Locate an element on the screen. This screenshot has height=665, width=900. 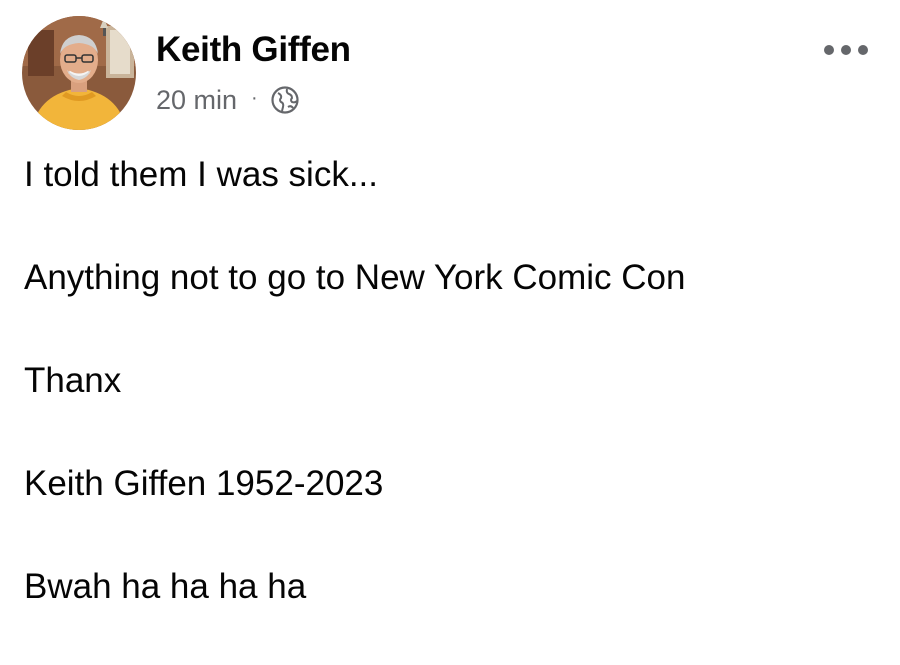
post-meta: 20 min · is located at coordinates (228, 100).